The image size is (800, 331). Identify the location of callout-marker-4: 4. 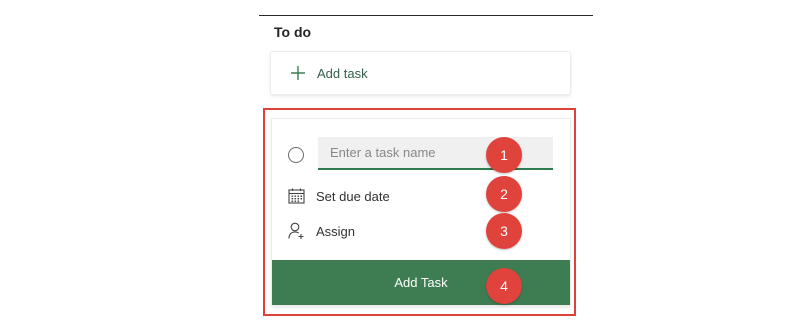
(504, 286).